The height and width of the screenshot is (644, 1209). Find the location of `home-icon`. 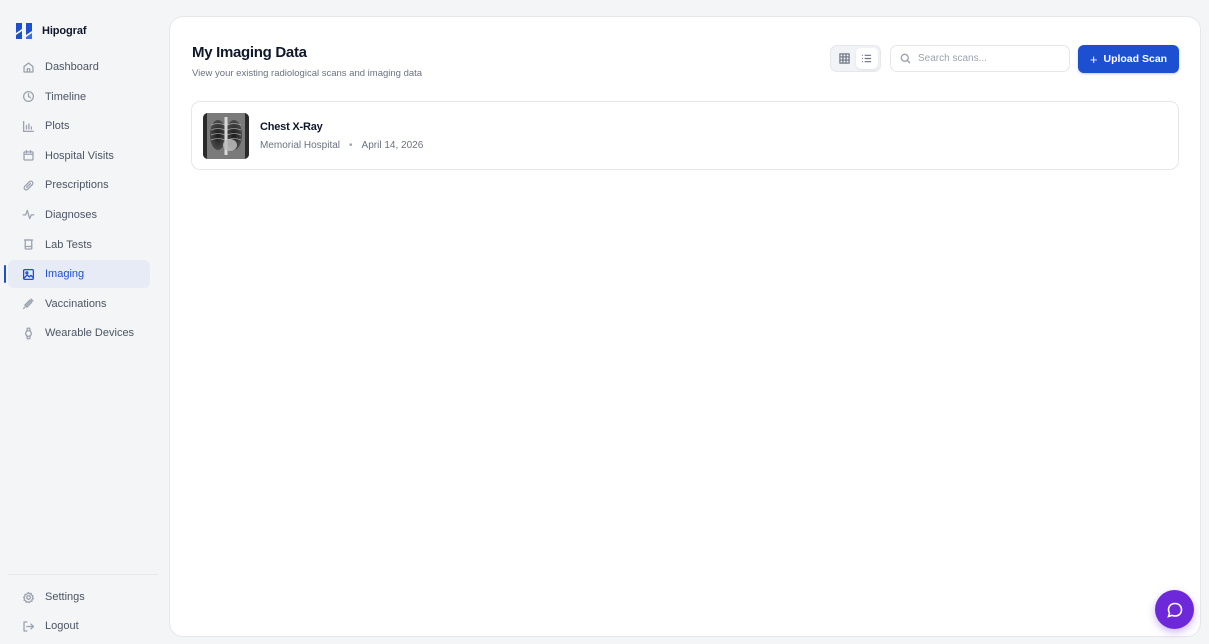

home-icon is located at coordinates (28, 67).